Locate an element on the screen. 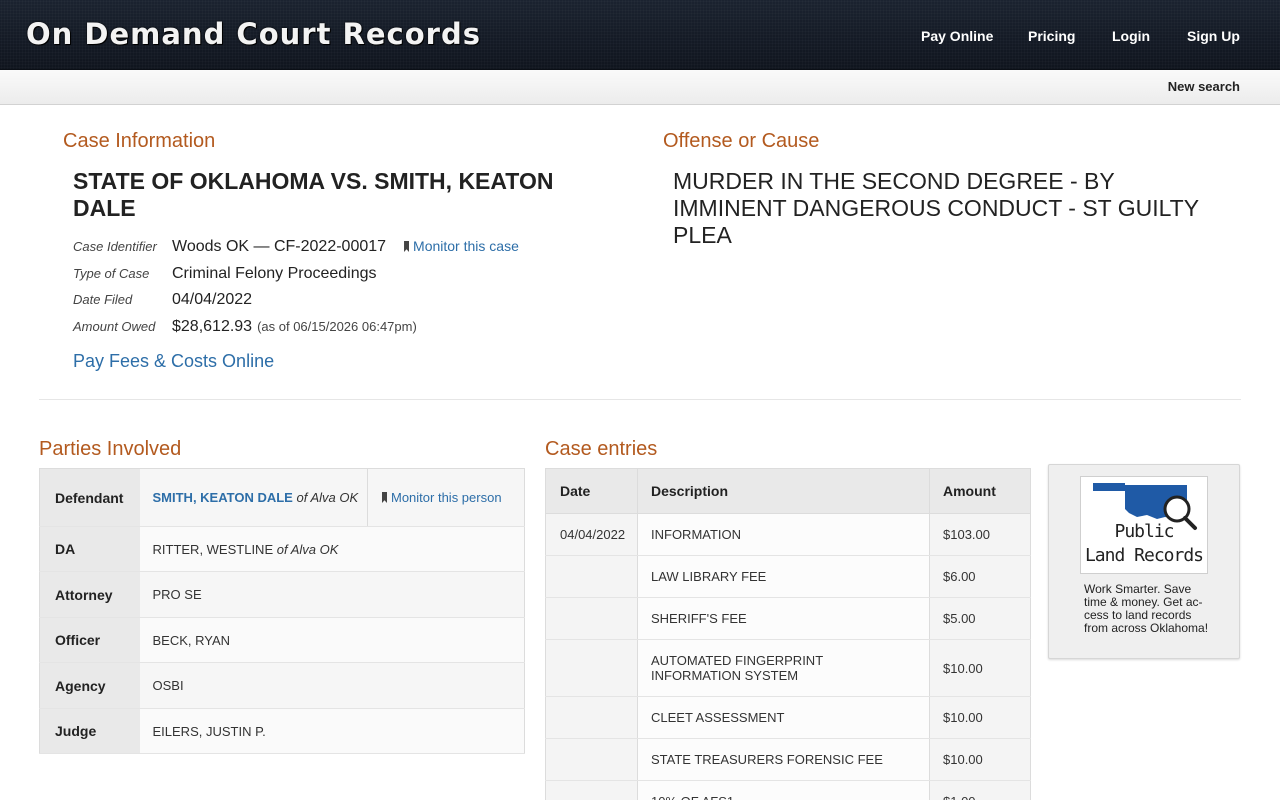  party-cell: SMITH, KEATON DALE of Alva OK is located at coordinates (253, 497).